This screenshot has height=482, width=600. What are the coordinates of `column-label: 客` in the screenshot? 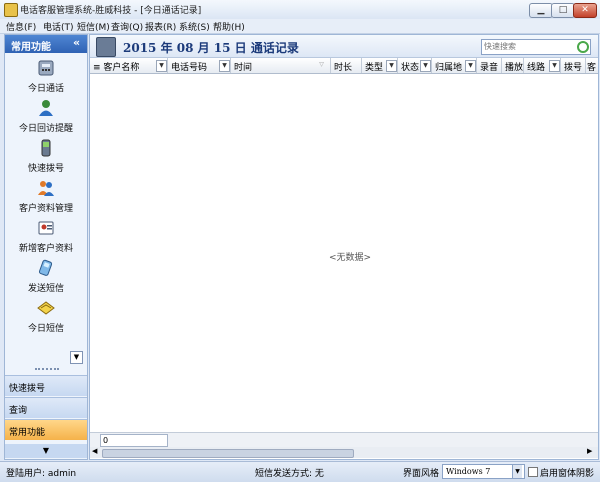 It's located at (592, 68).